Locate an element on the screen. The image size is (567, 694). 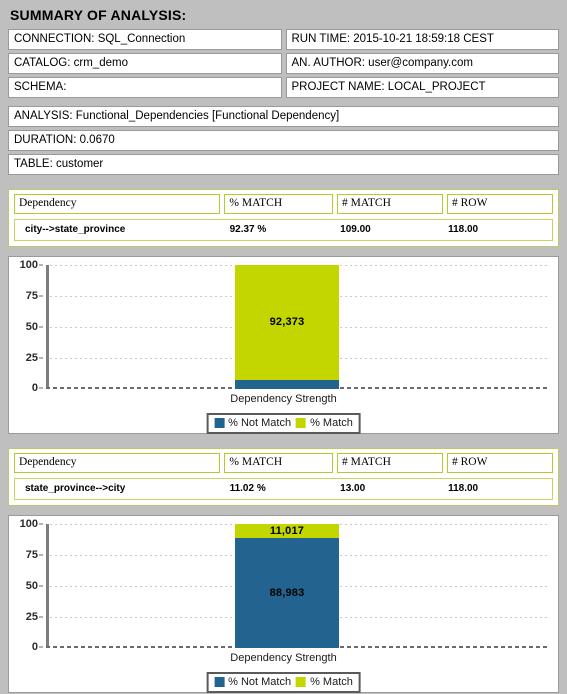
stacked-bar: 92,373 is located at coordinates (287, 327).